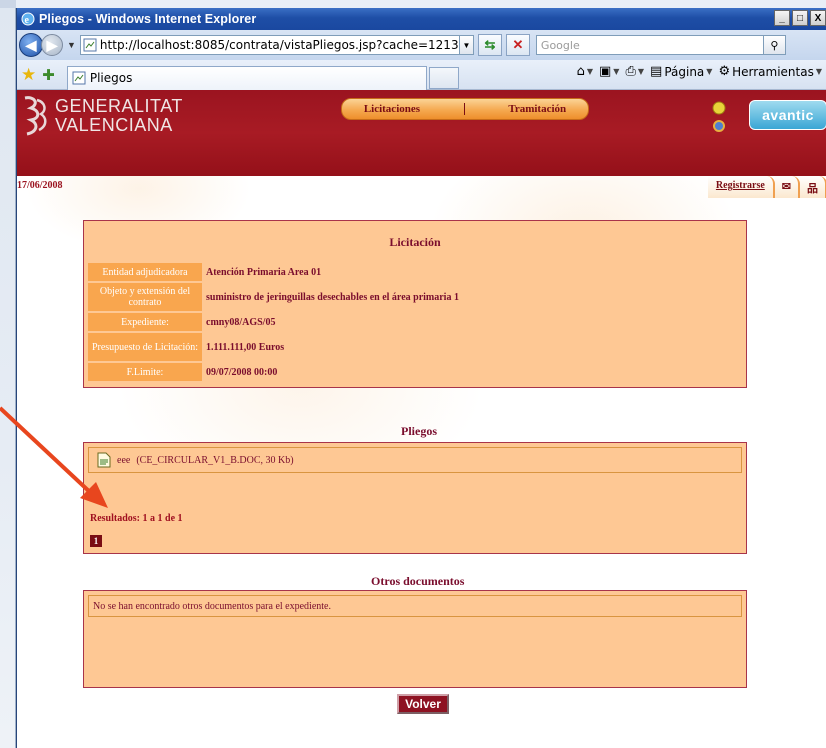  I want to click on tab-label: Pliegos, so click(111, 78).